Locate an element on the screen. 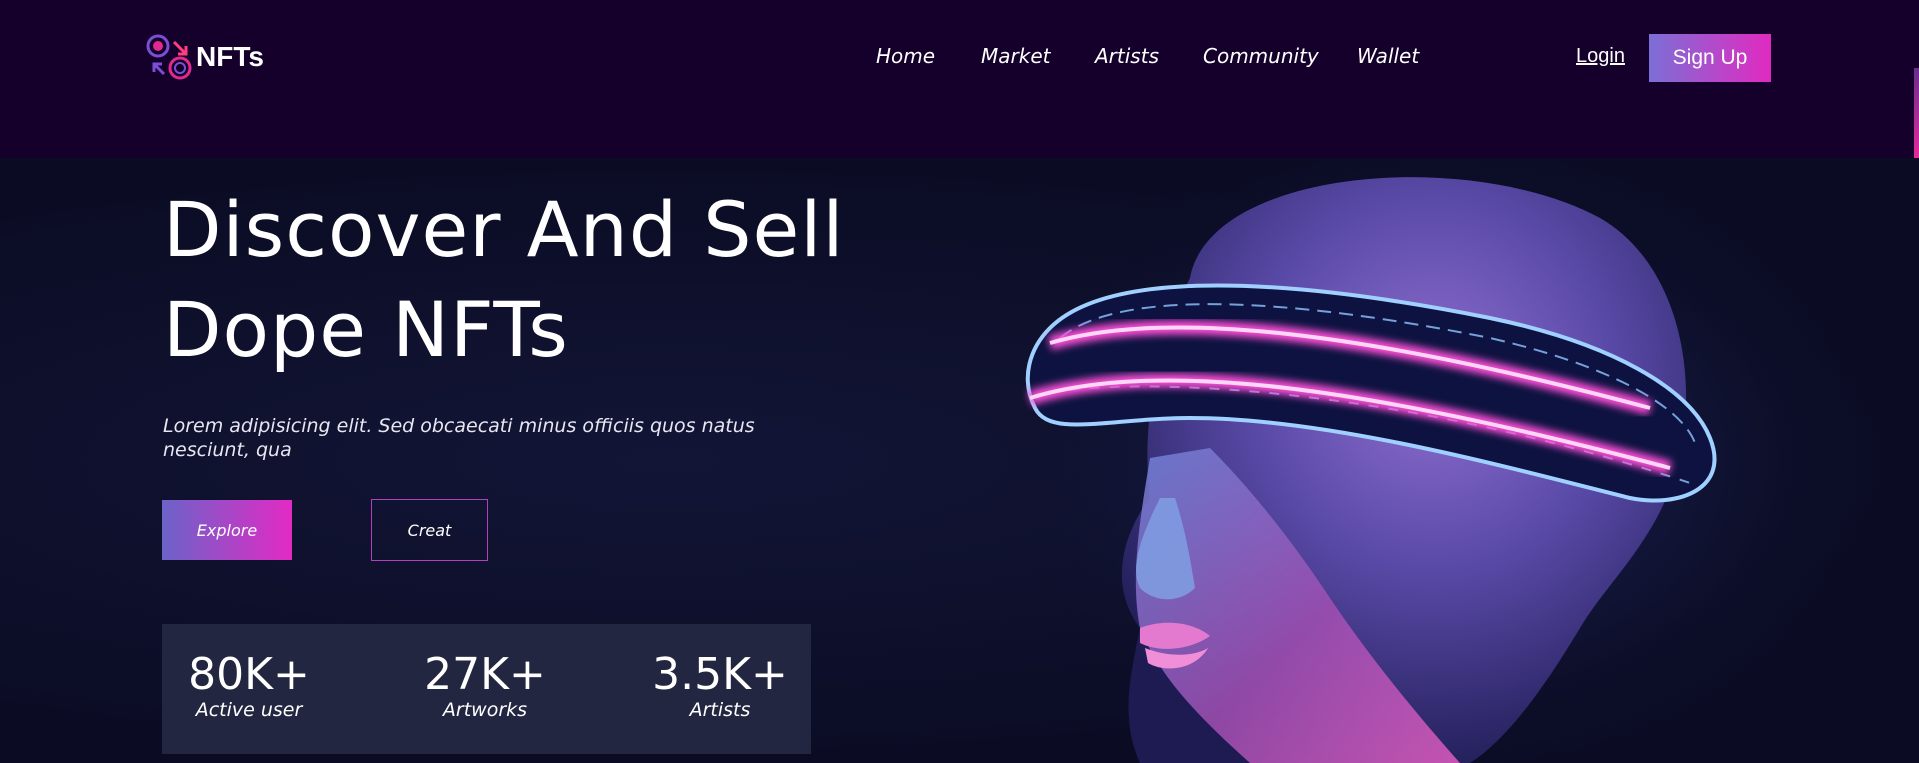 The width and height of the screenshot is (1919, 763). stat-value: 27K+ is located at coordinates (485, 674).